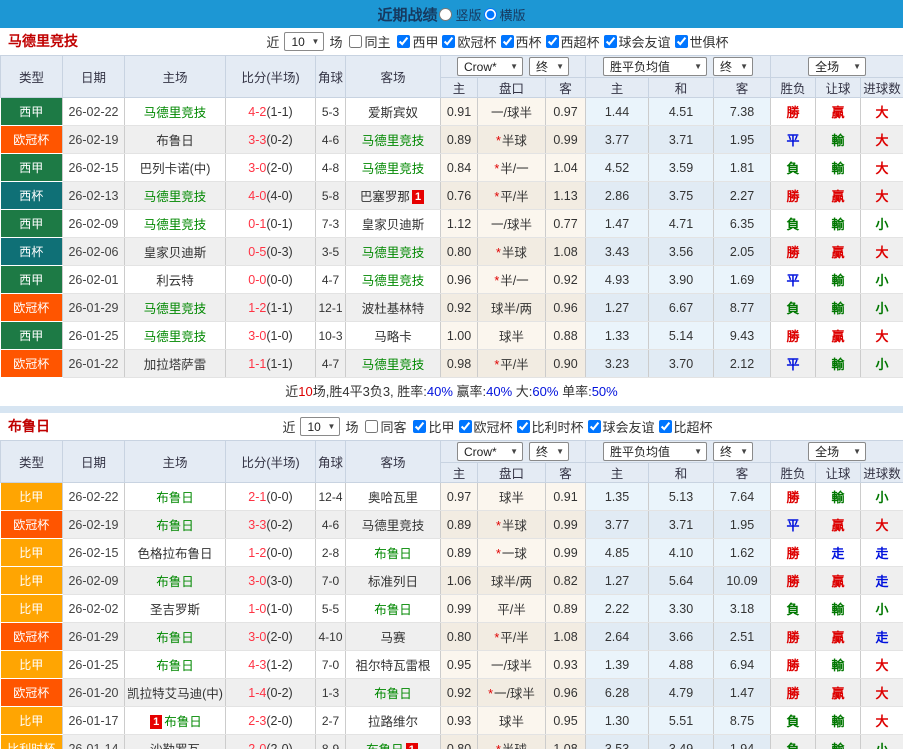 Image resolution: width=903 pixels, height=749 pixels. I want to click on halftime-score: (0-0), so click(279, 279).